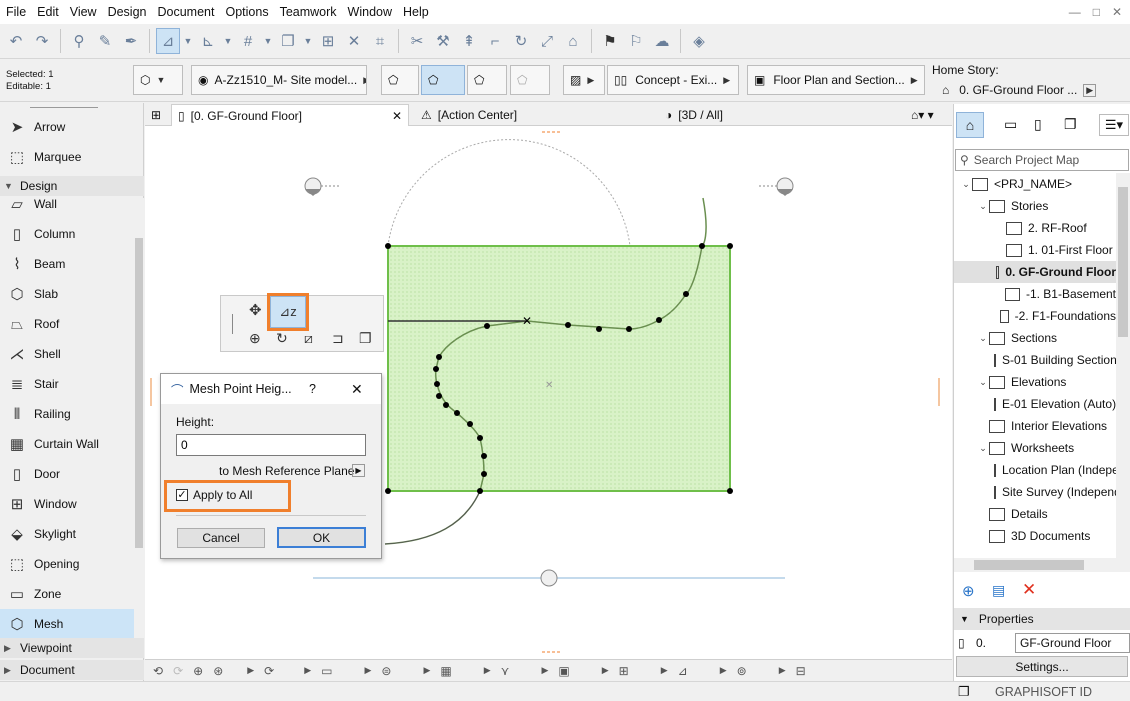 Image resolution: width=1130 pixels, height=701 pixels. What do you see at coordinates (269, 671) in the screenshot?
I see `orientation-icon: ⟳` at bounding box center [269, 671].